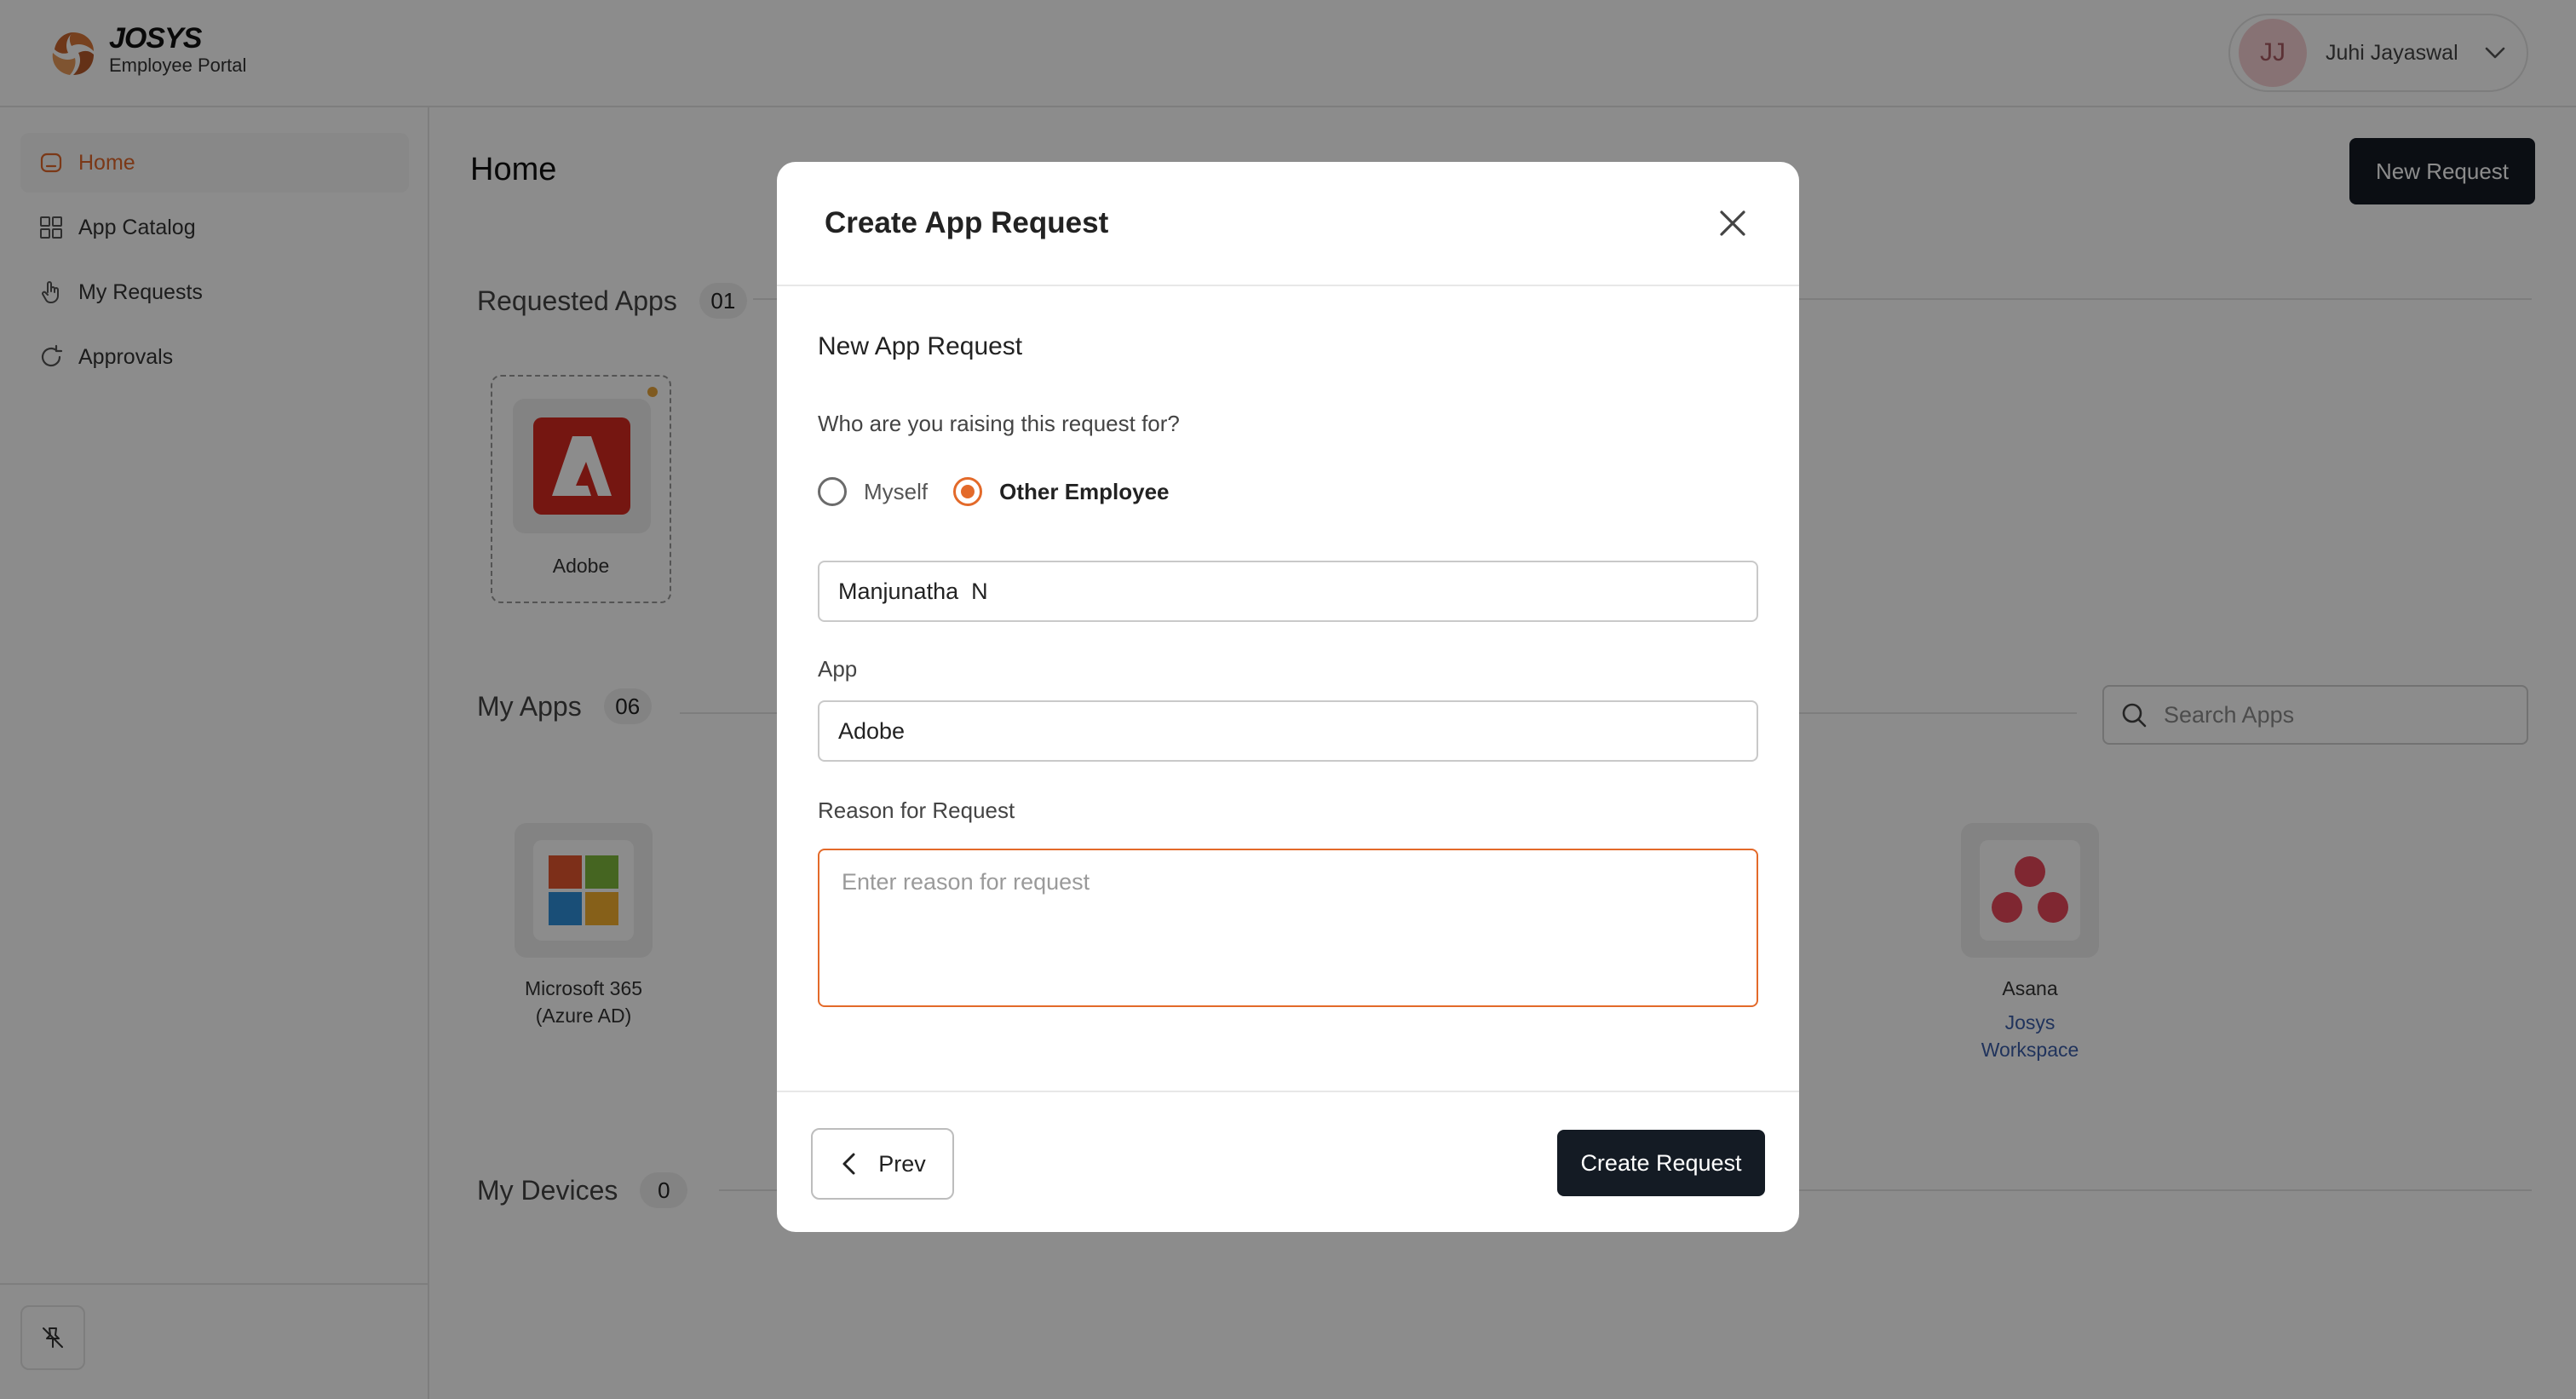  Describe the element at coordinates (833, 491) in the screenshot. I see `radio-myself` at that location.